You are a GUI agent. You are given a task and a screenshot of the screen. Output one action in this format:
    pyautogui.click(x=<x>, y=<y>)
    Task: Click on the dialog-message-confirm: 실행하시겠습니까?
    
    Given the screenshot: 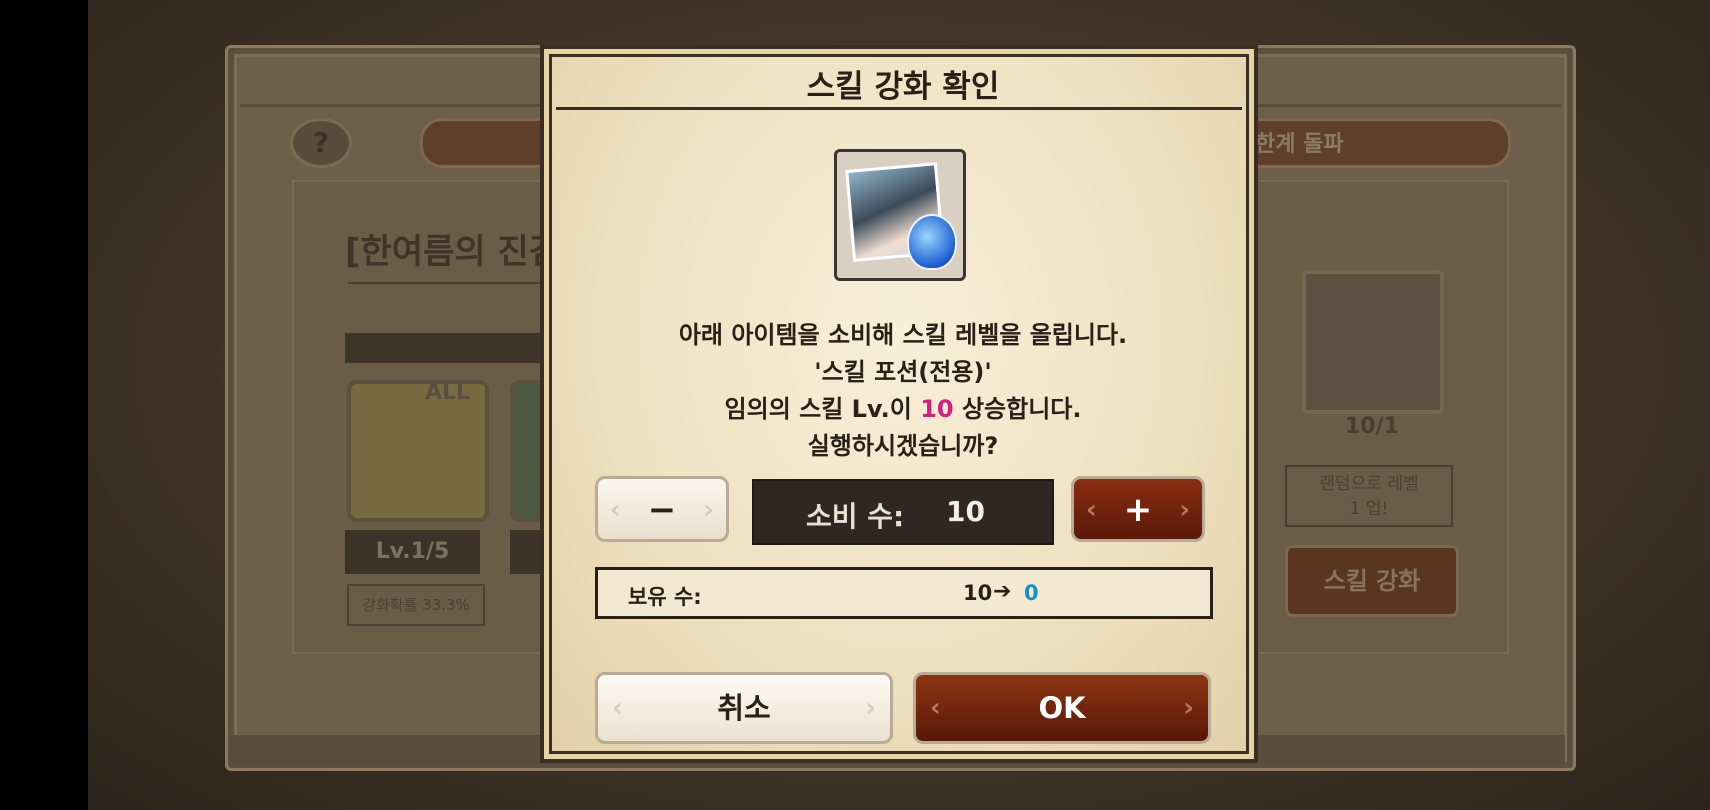 What is the action you would take?
    pyautogui.click(x=903, y=446)
    